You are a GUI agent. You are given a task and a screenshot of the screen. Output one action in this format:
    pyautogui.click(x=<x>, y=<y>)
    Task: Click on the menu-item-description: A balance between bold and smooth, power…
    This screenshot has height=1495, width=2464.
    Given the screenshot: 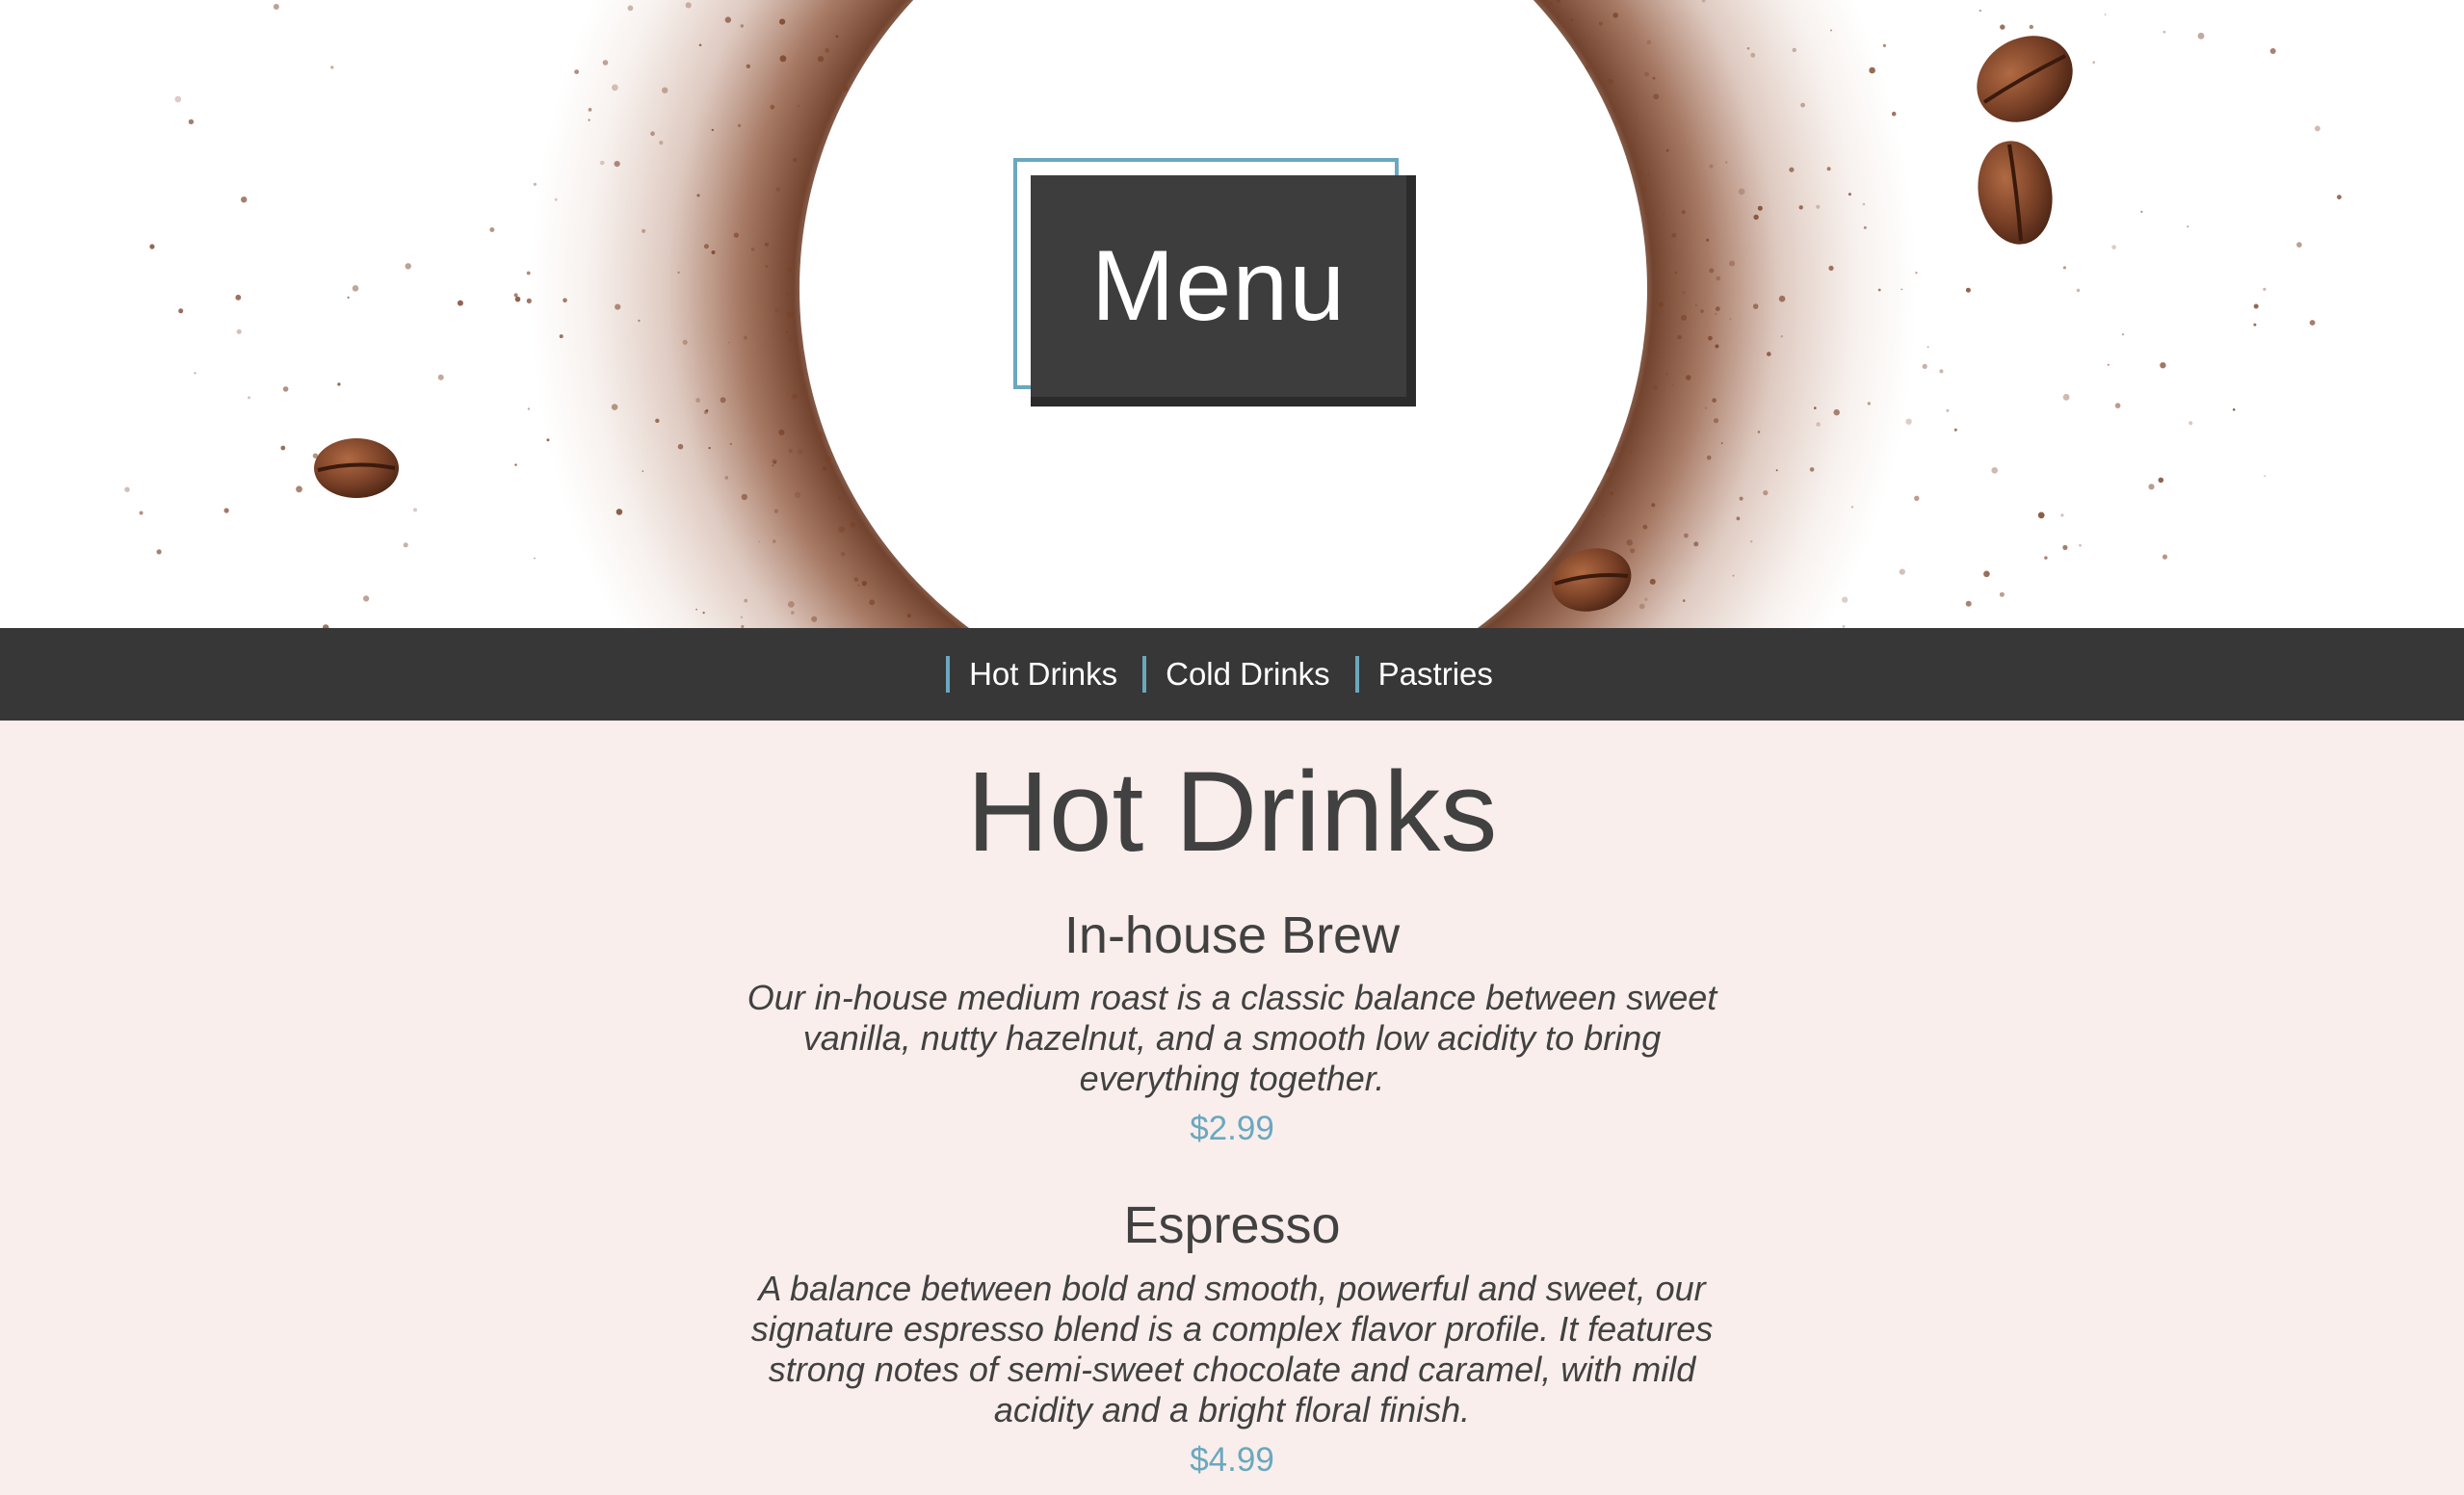 What is the action you would take?
    pyautogui.click(x=1232, y=1348)
    